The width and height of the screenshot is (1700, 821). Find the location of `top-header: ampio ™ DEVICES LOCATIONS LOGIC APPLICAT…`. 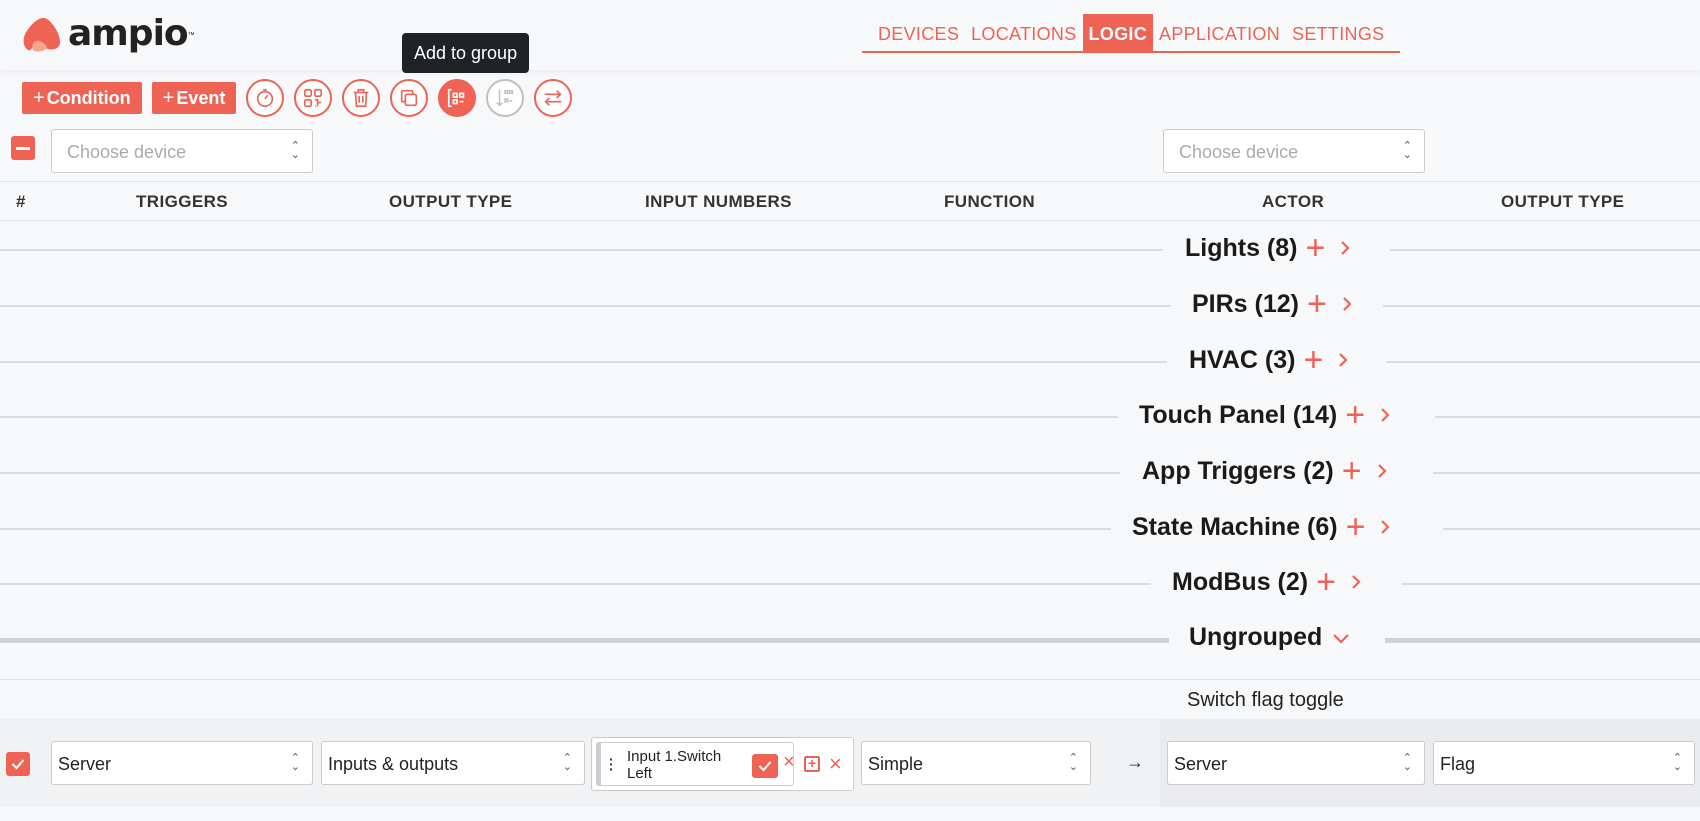

top-header: ampio ™ DEVICES LOCATIONS LOGIC APPLICAT… is located at coordinates (850, 35).